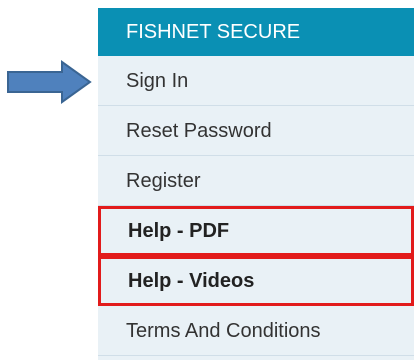  I want to click on right-arrow-icon, so click(49, 82).